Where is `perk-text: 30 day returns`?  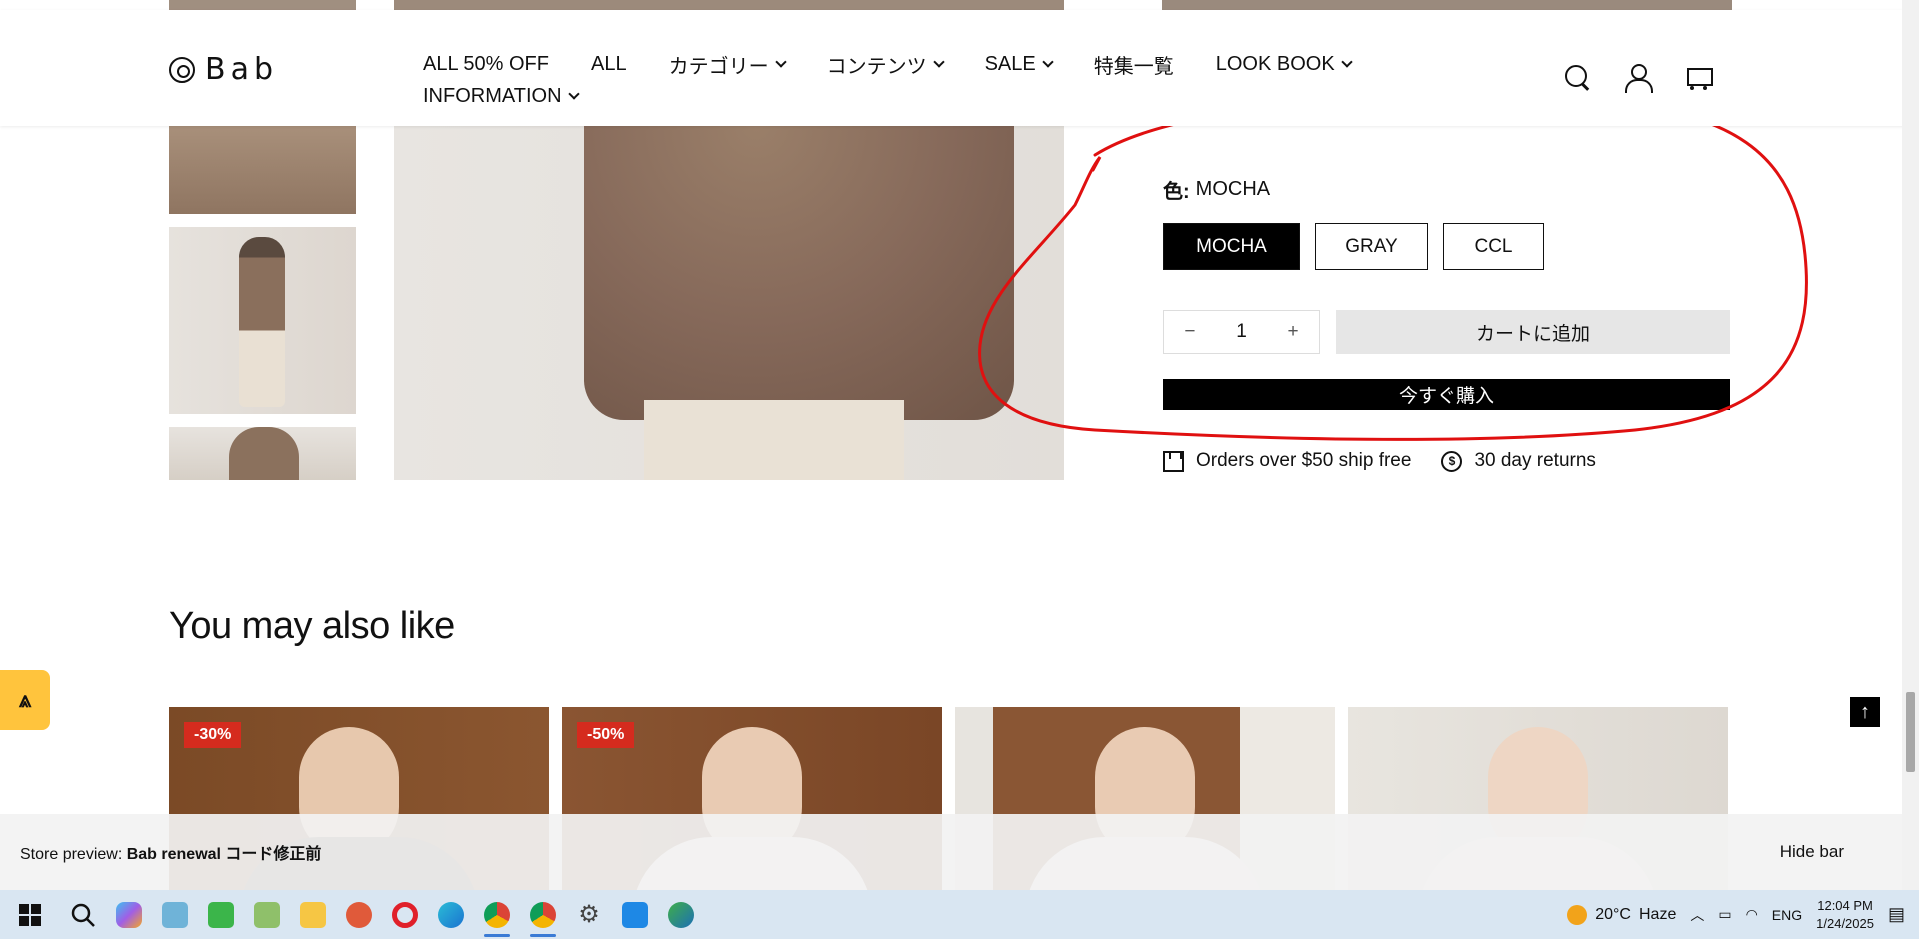
perk-text: 30 day returns is located at coordinates (1535, 460).